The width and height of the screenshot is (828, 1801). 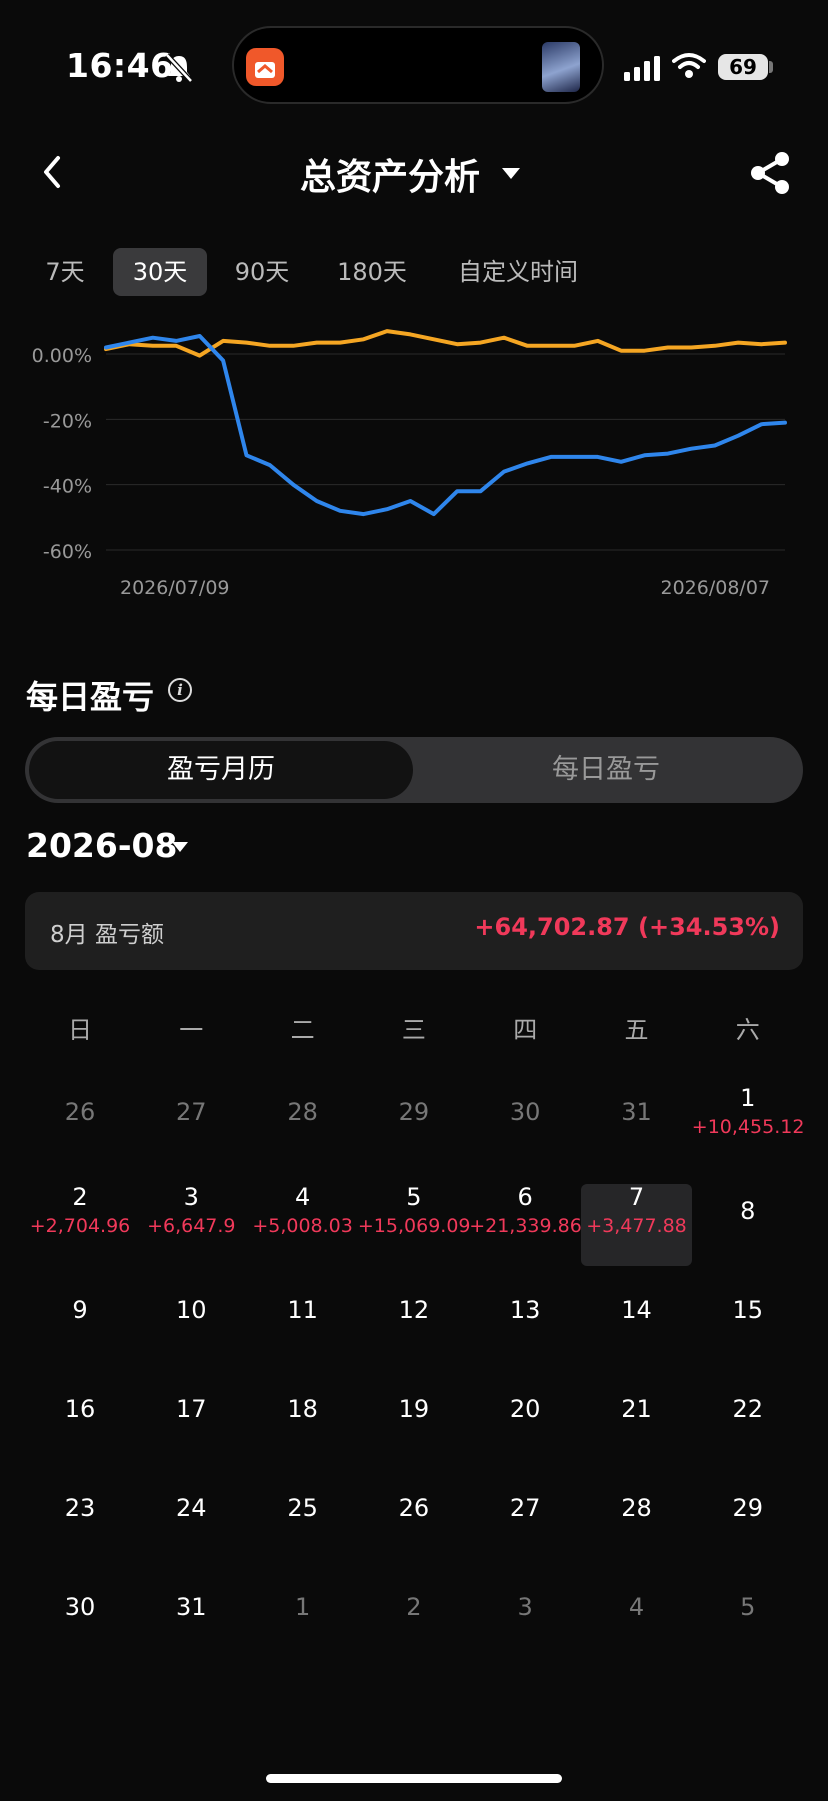 I want to click on calendar-day: 19, so click(x=414, y=1409).